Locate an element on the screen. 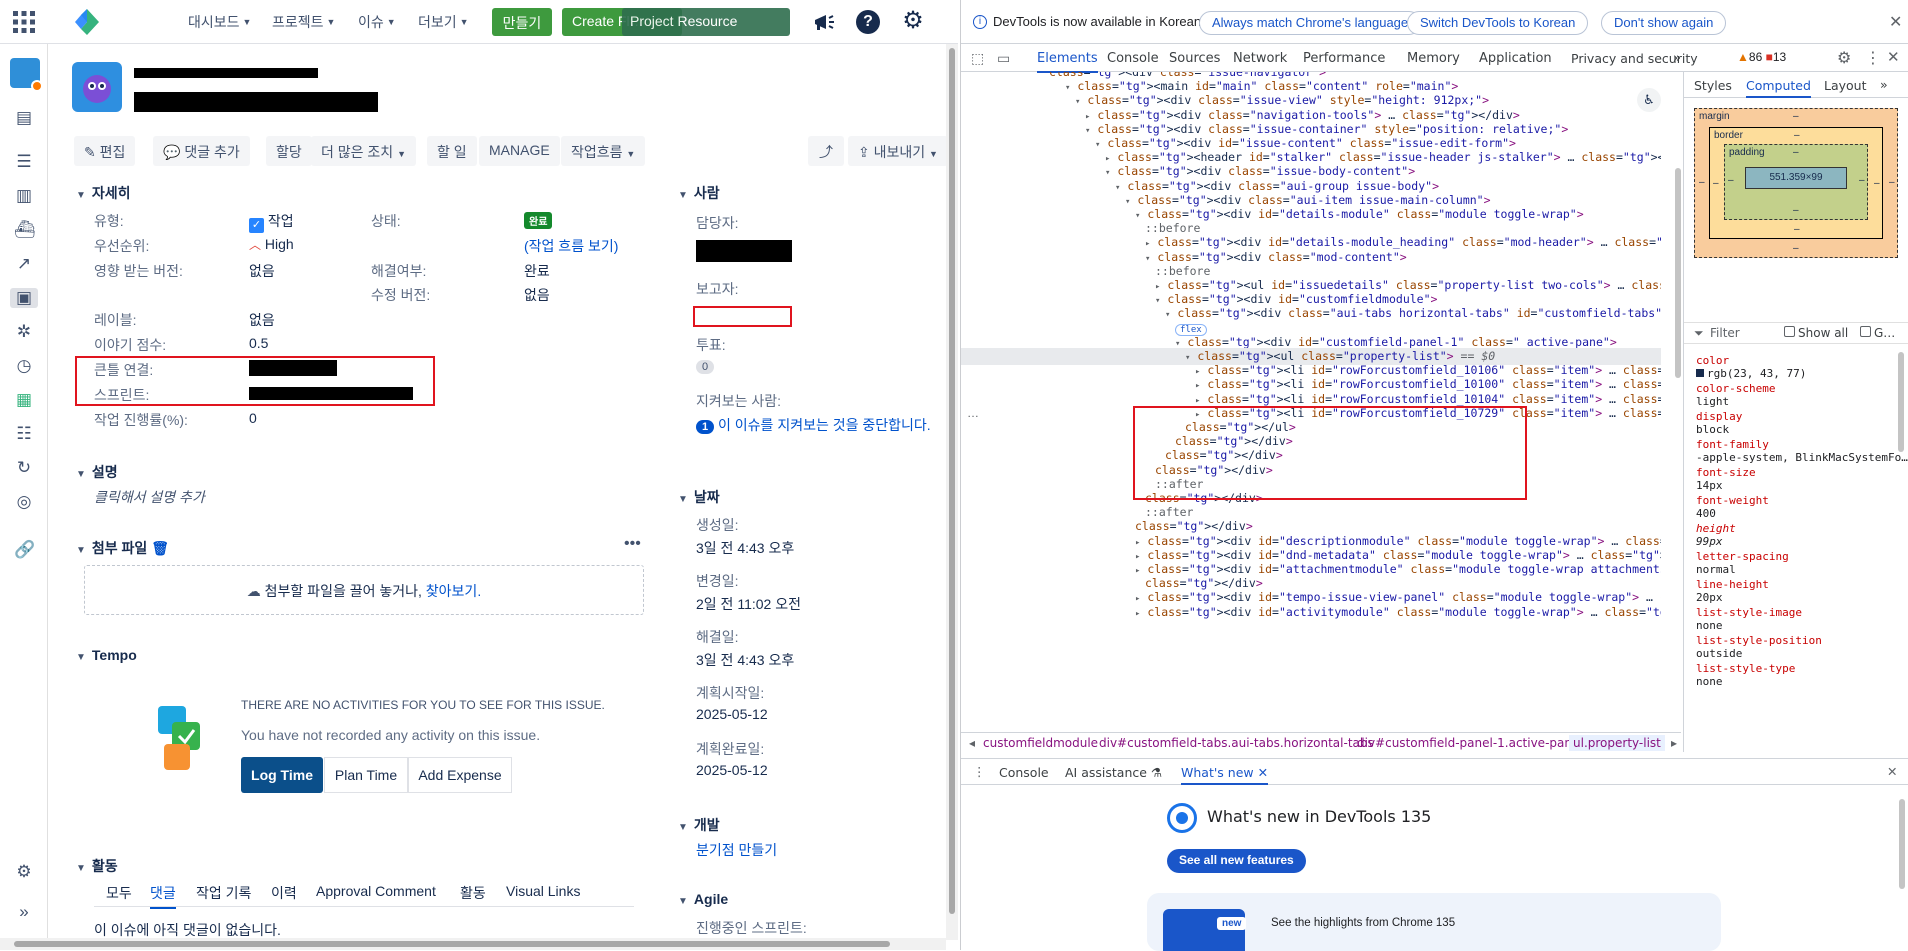 Image resolution: width=1908 pixels, height=951 pixels. tempo-heading: ▼ Tempo is located at coordinates (106, 655).